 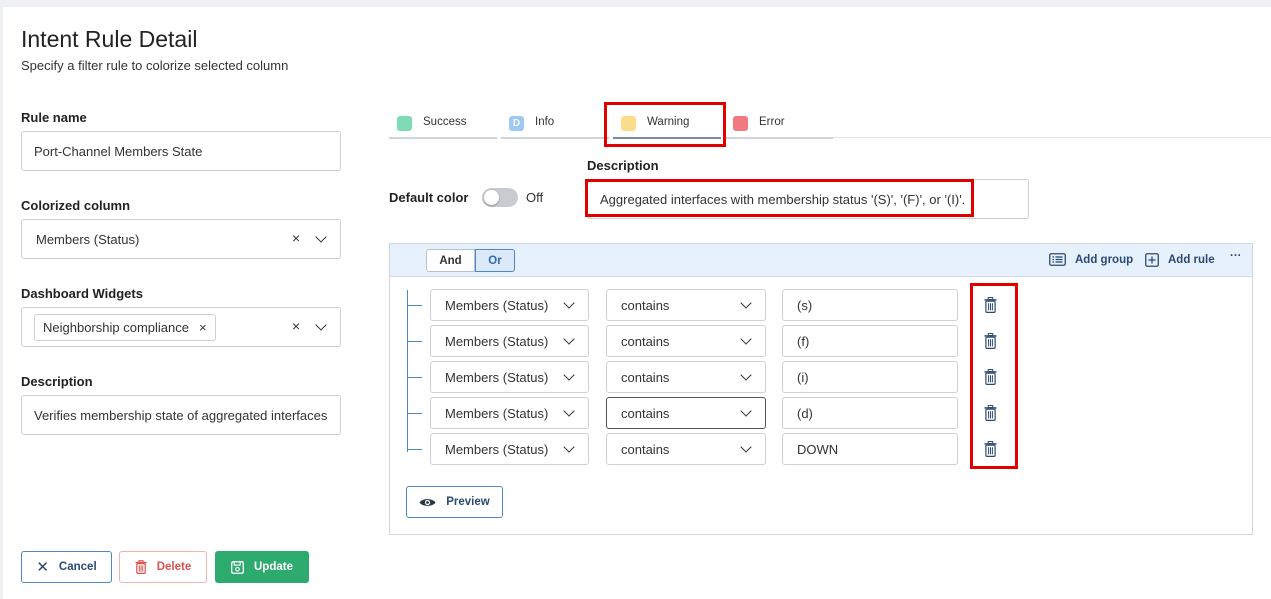 What do you see at coordinates (870, 341) in the screenshot?
I see `rule-value-input: (f)` at bounding box center [870, 341].